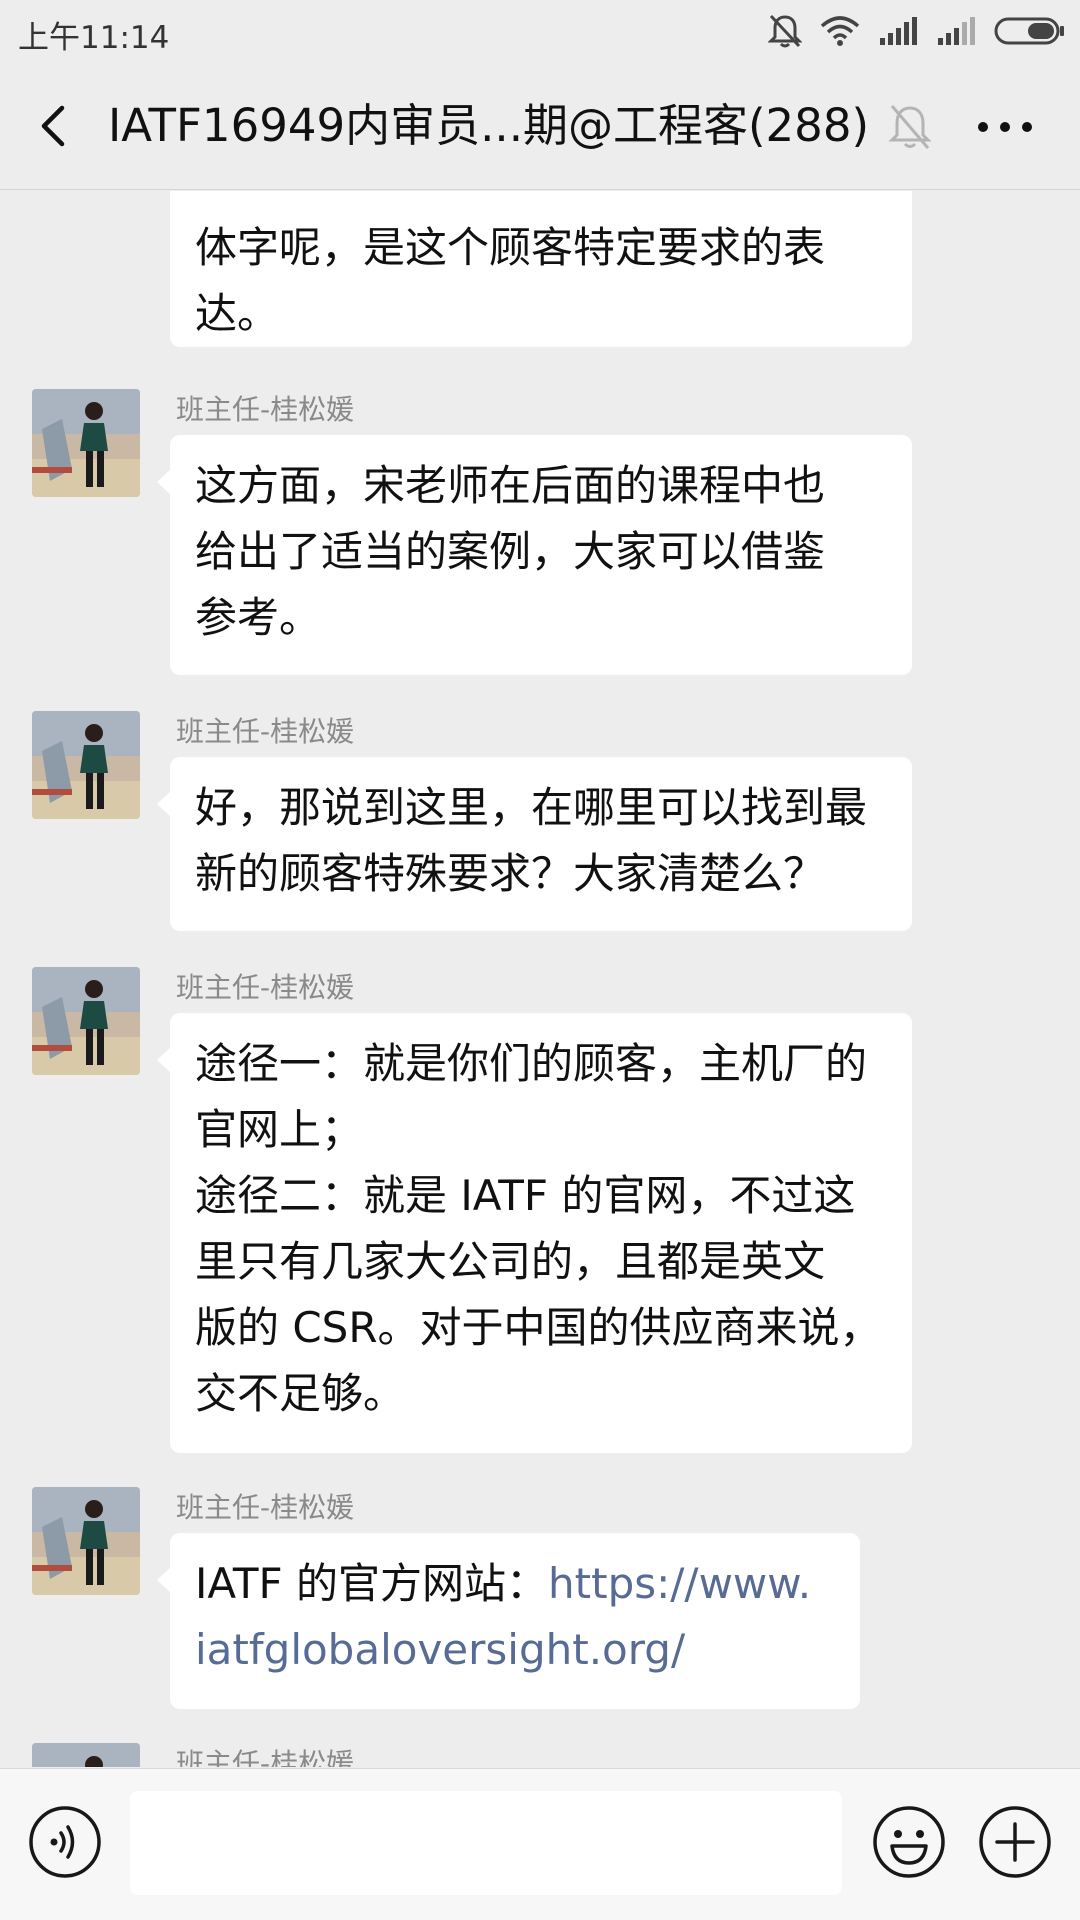 The height and width of the screenshot is (1920, 1080). What do you see at coordinates (679, 1583) in the screenshot?
I see `message-link: https://www.` at bounding box center [679, 1583].